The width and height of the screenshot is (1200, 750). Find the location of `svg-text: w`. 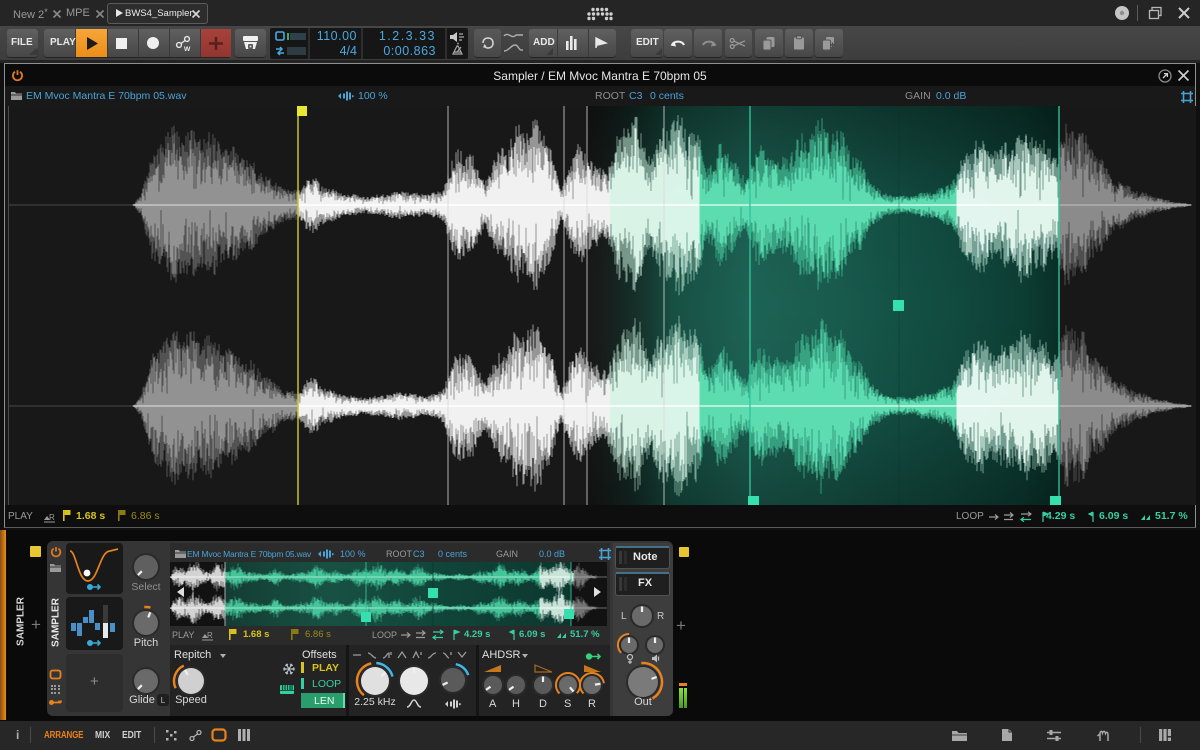

svg-text: w is located at coordinates (187, 48).